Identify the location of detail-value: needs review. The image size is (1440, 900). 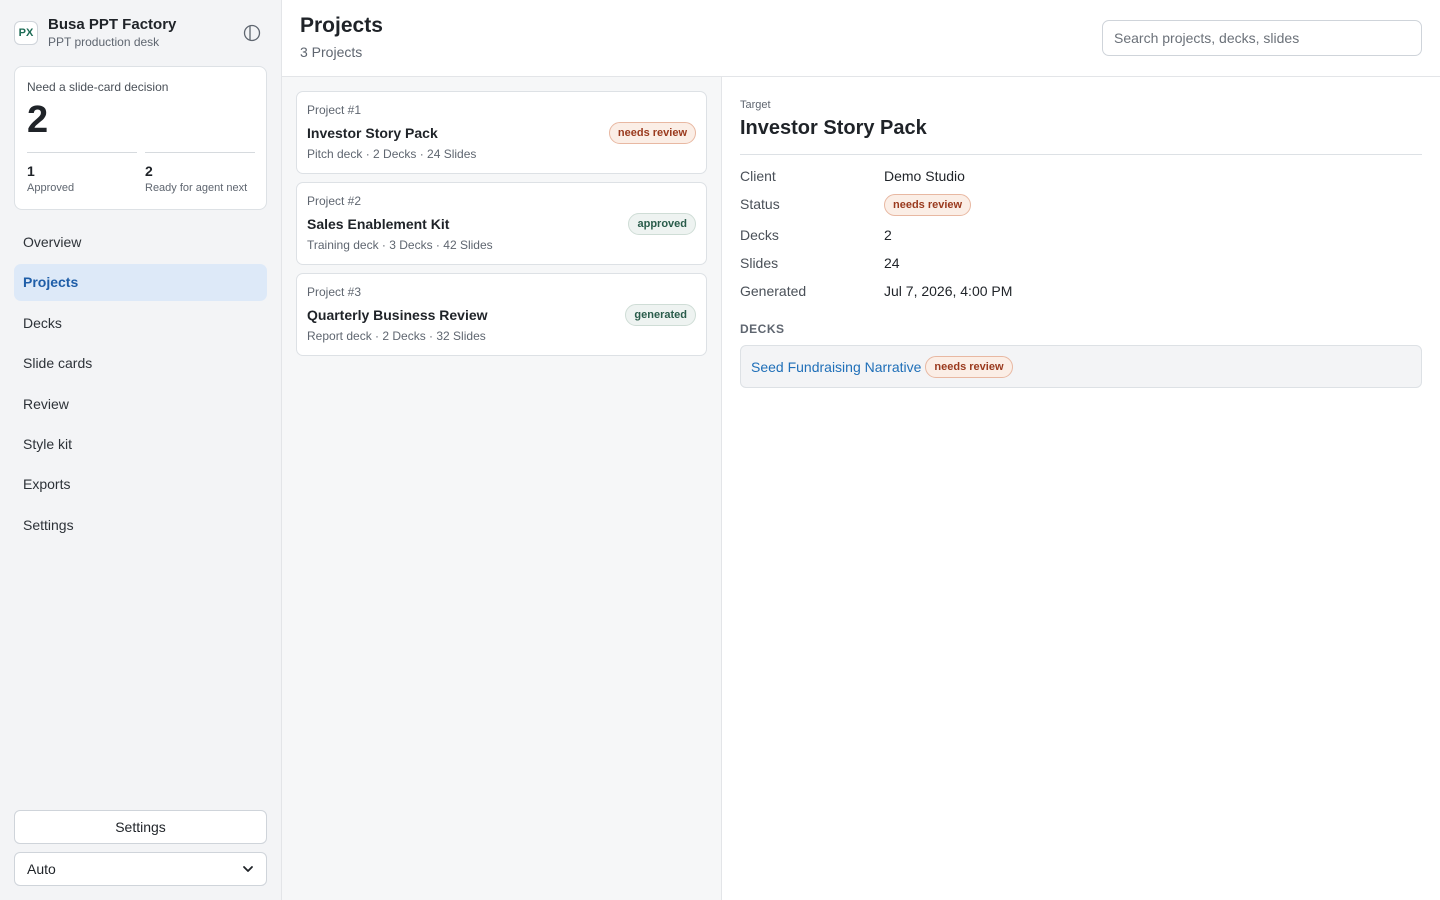
(928, 205).